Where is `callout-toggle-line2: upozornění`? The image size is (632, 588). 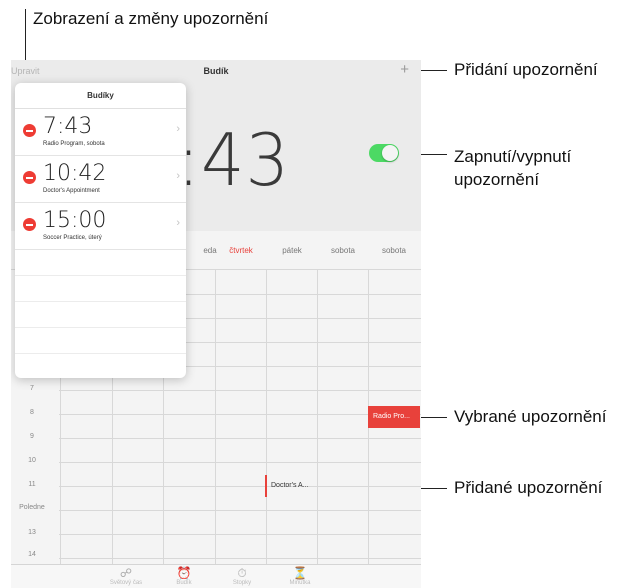 callout-toggle-line2: upozornění is located at coordinates (497, 179).